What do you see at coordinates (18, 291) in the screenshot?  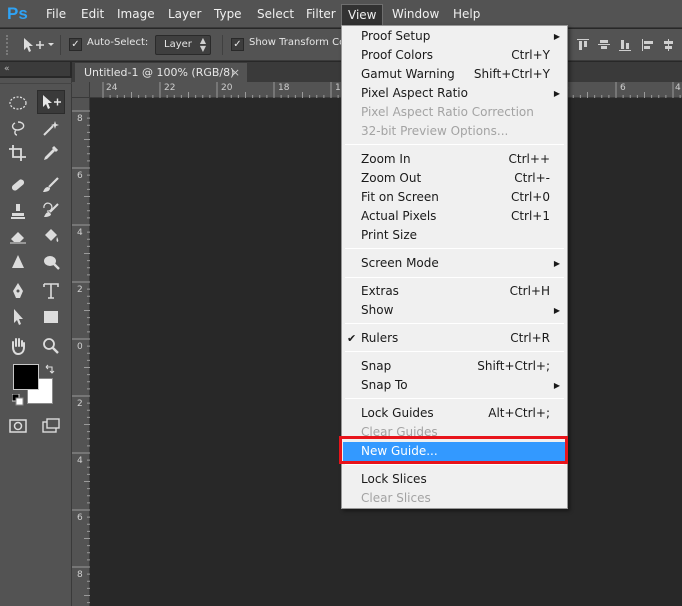 I see `pen-tool-icon` at bounding box center [18, 291].